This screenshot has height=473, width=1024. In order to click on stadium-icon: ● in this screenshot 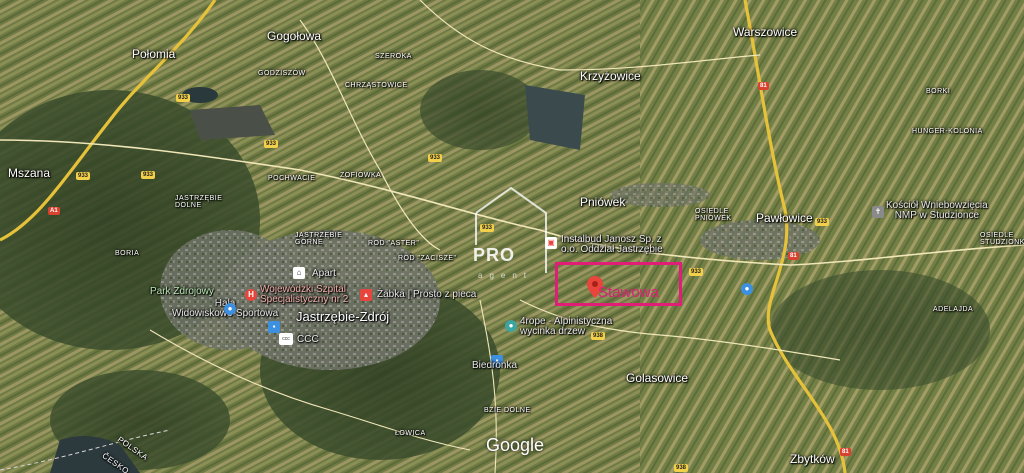, I will do `click(230, 309)`.